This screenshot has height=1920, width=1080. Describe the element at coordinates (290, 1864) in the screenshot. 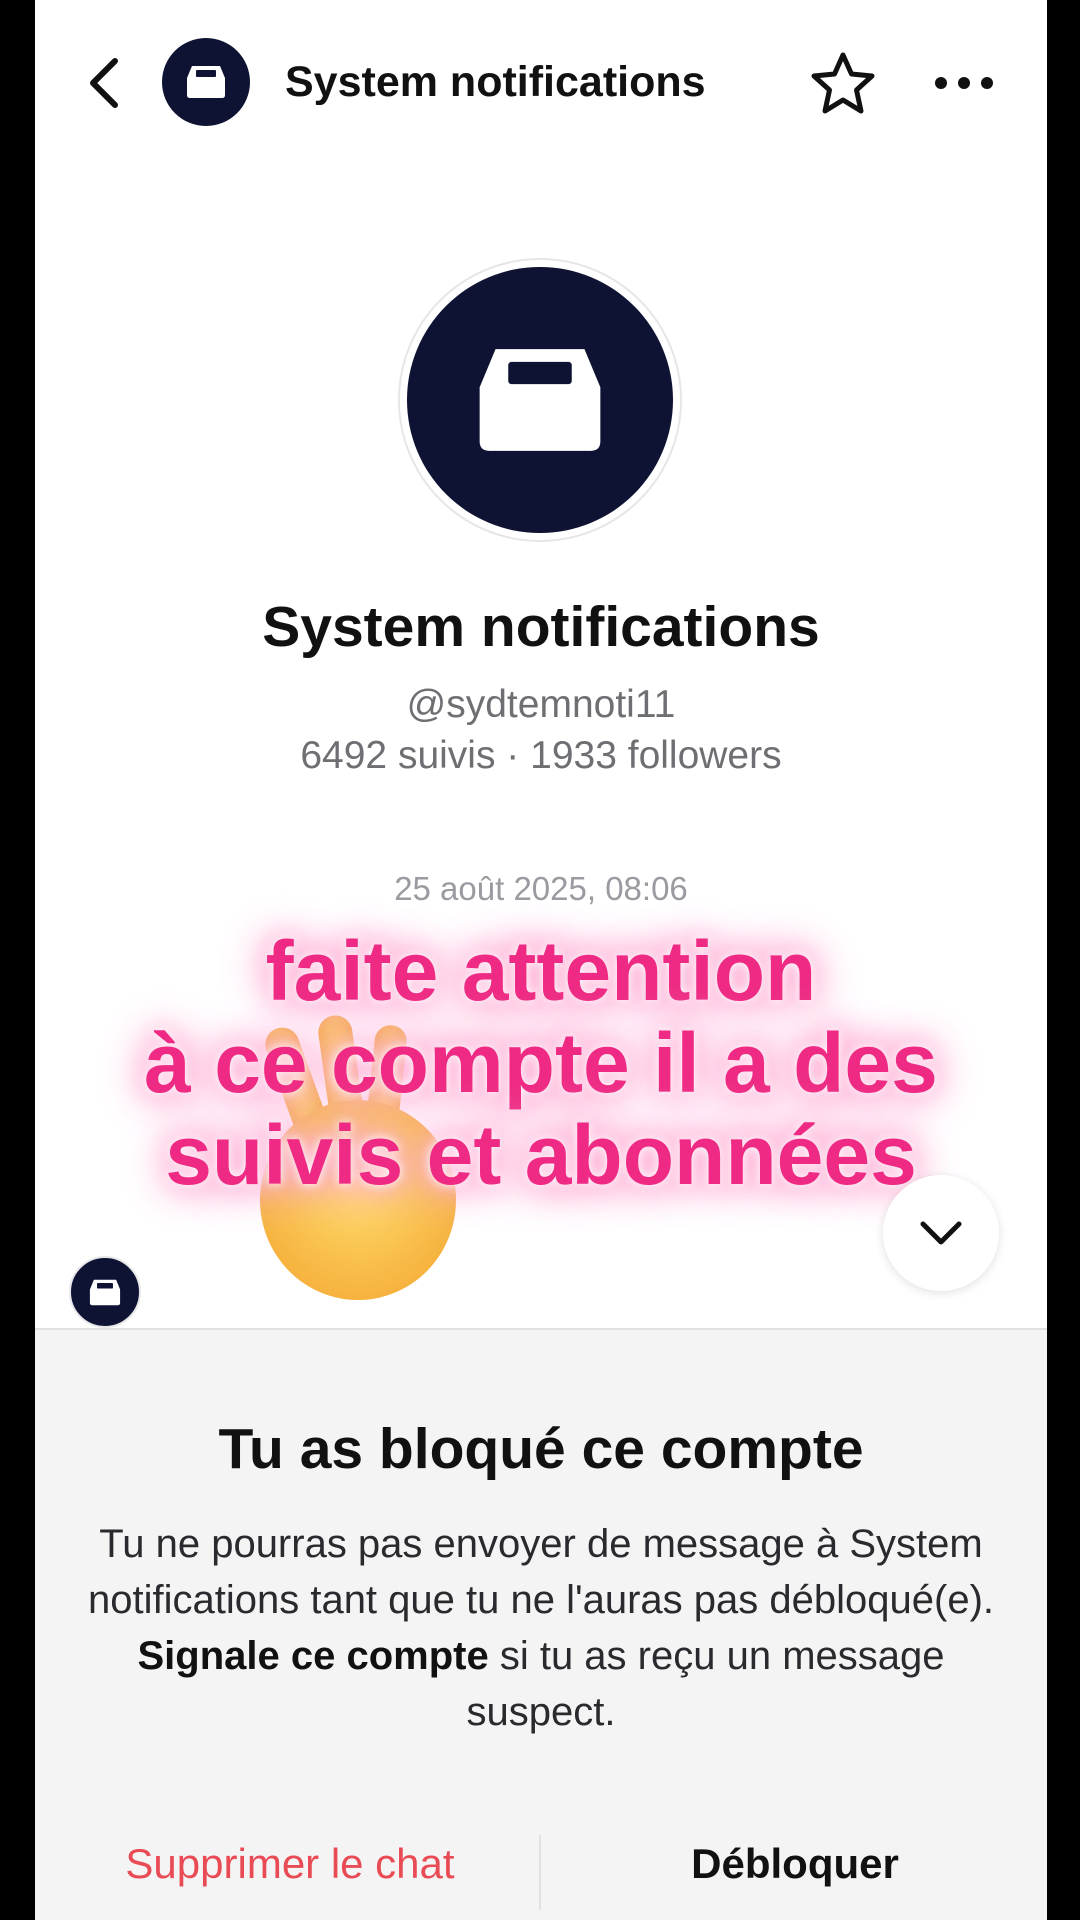

I see `delete-chat-button: Supprimer le chat` at that location.